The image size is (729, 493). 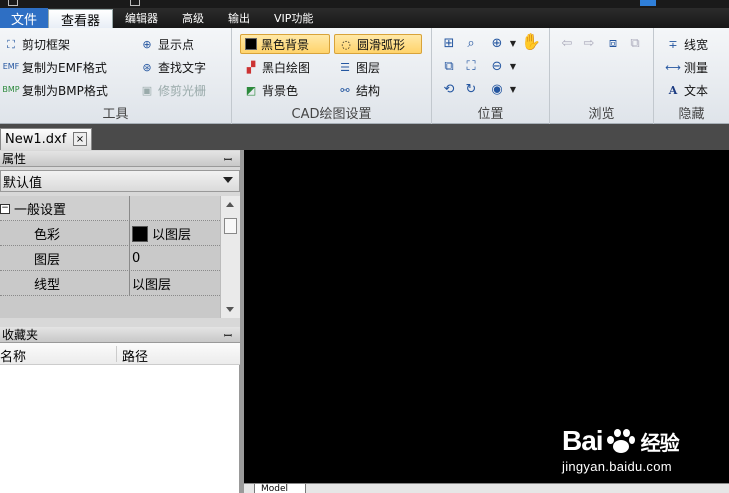 I want to click on position-group: ⊞ ⌕ ⊕ ▼ ✋ ⧉ ⛶ ⊖ ▼ ⟲ ↻ ◉ ▼ 位置, so click(x=491, y=76).